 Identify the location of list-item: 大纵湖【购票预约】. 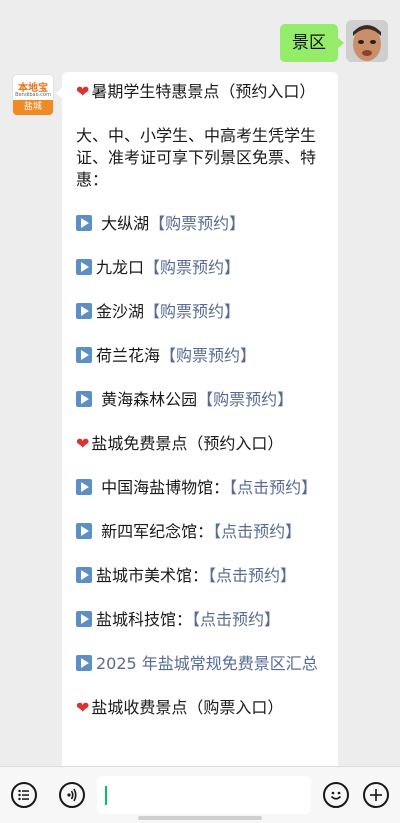
(202, 224).